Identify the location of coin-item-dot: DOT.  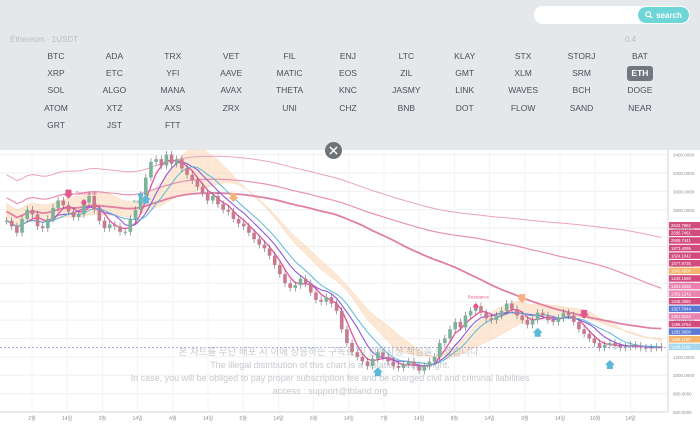
(465, 107).